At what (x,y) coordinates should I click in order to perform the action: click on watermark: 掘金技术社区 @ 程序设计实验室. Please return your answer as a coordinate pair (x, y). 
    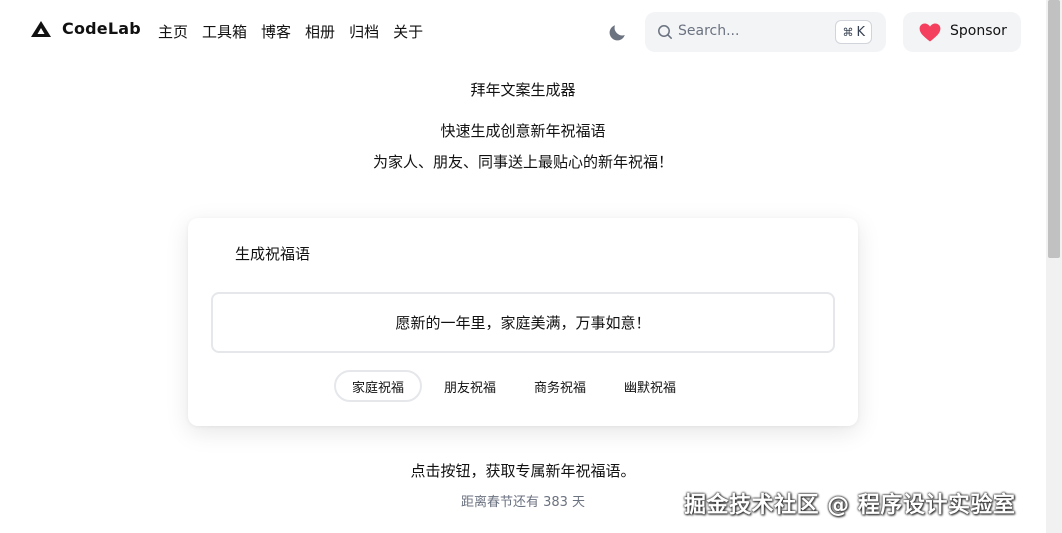
    Looking at the image, I should click on (850, 505).